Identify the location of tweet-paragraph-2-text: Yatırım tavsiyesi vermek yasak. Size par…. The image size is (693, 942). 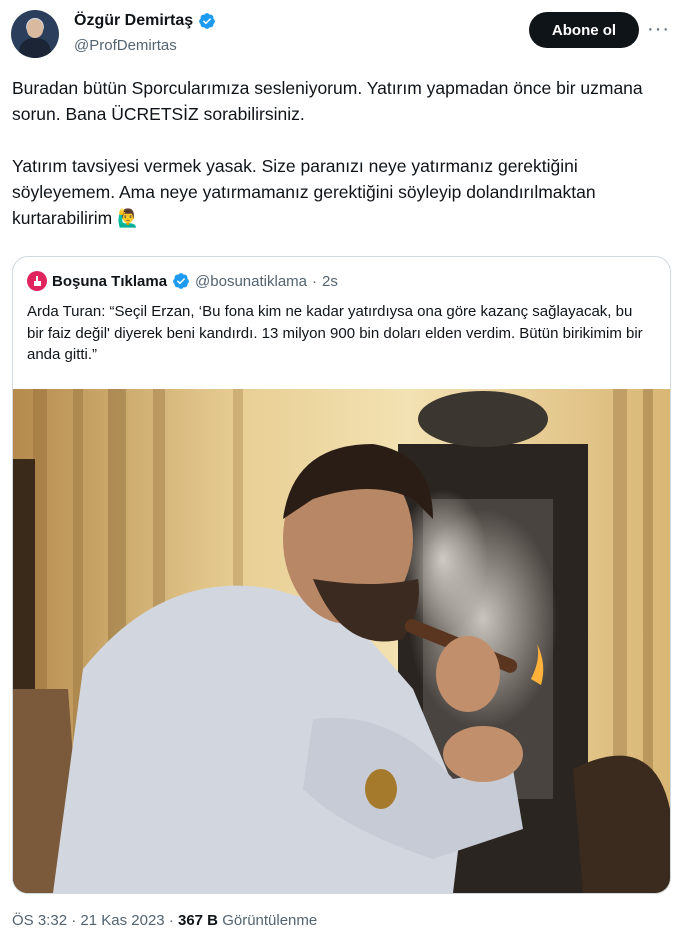
(304, 192).